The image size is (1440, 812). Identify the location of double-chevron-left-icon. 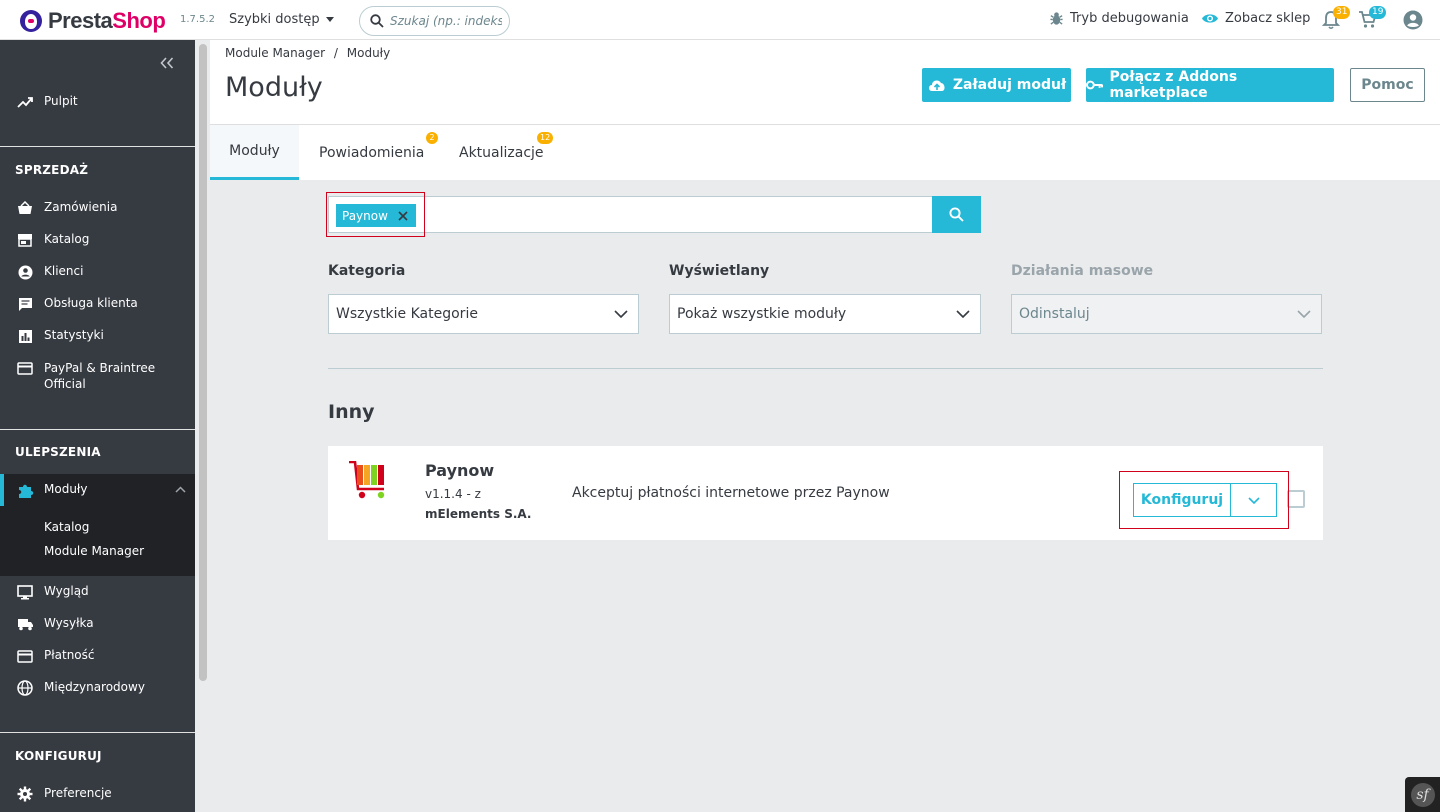
(167, 63).